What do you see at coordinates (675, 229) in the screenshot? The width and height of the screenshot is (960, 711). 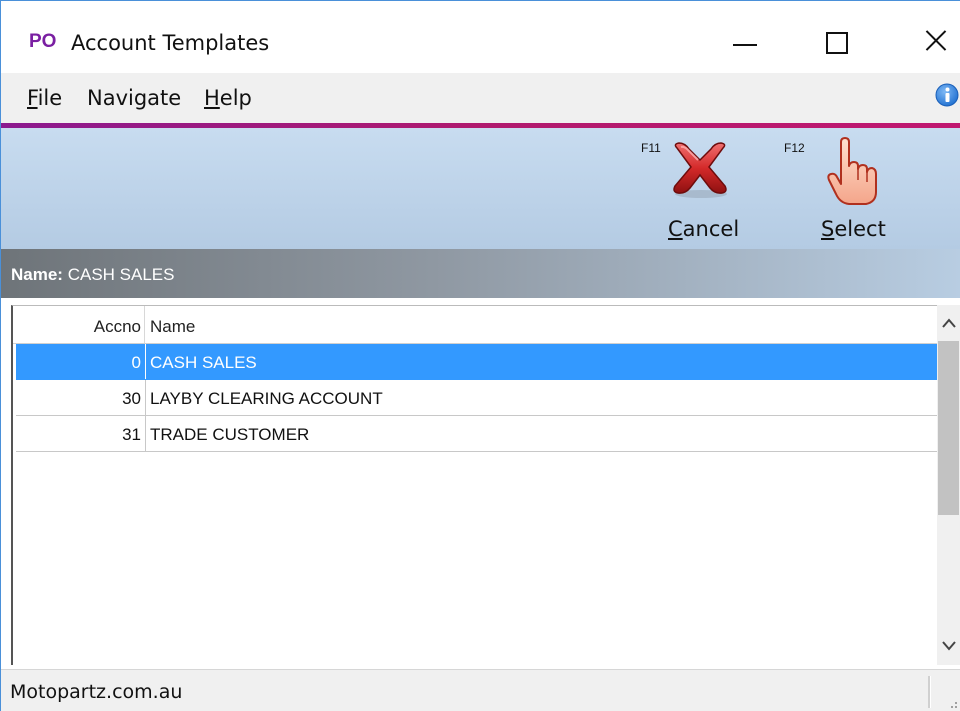 I see `cancel-mnemonic: C` at bounding box center [675, 229].